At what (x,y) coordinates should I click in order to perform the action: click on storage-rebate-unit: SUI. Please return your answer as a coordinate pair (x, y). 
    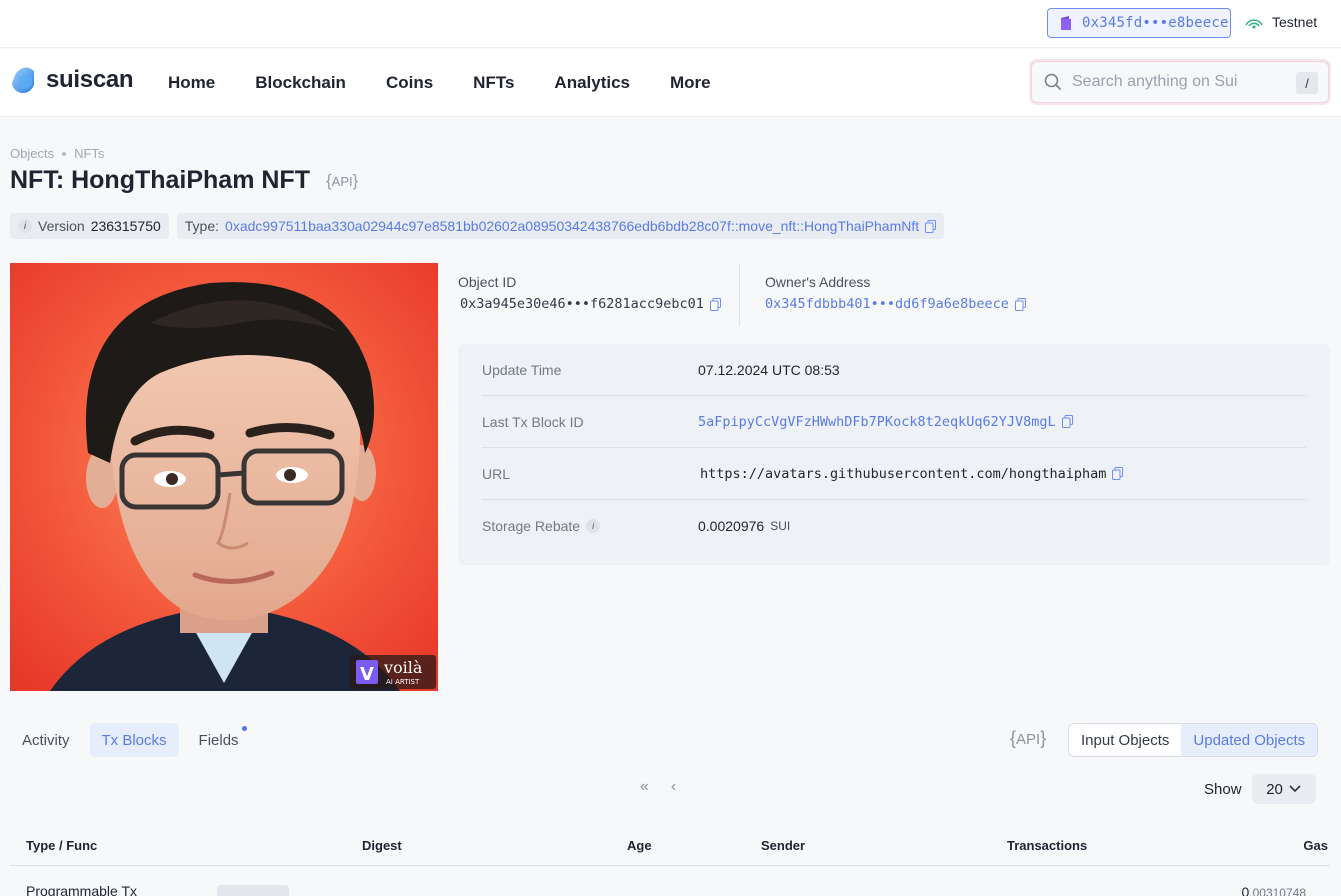
    Looking at the image, I should click on (780, 526).